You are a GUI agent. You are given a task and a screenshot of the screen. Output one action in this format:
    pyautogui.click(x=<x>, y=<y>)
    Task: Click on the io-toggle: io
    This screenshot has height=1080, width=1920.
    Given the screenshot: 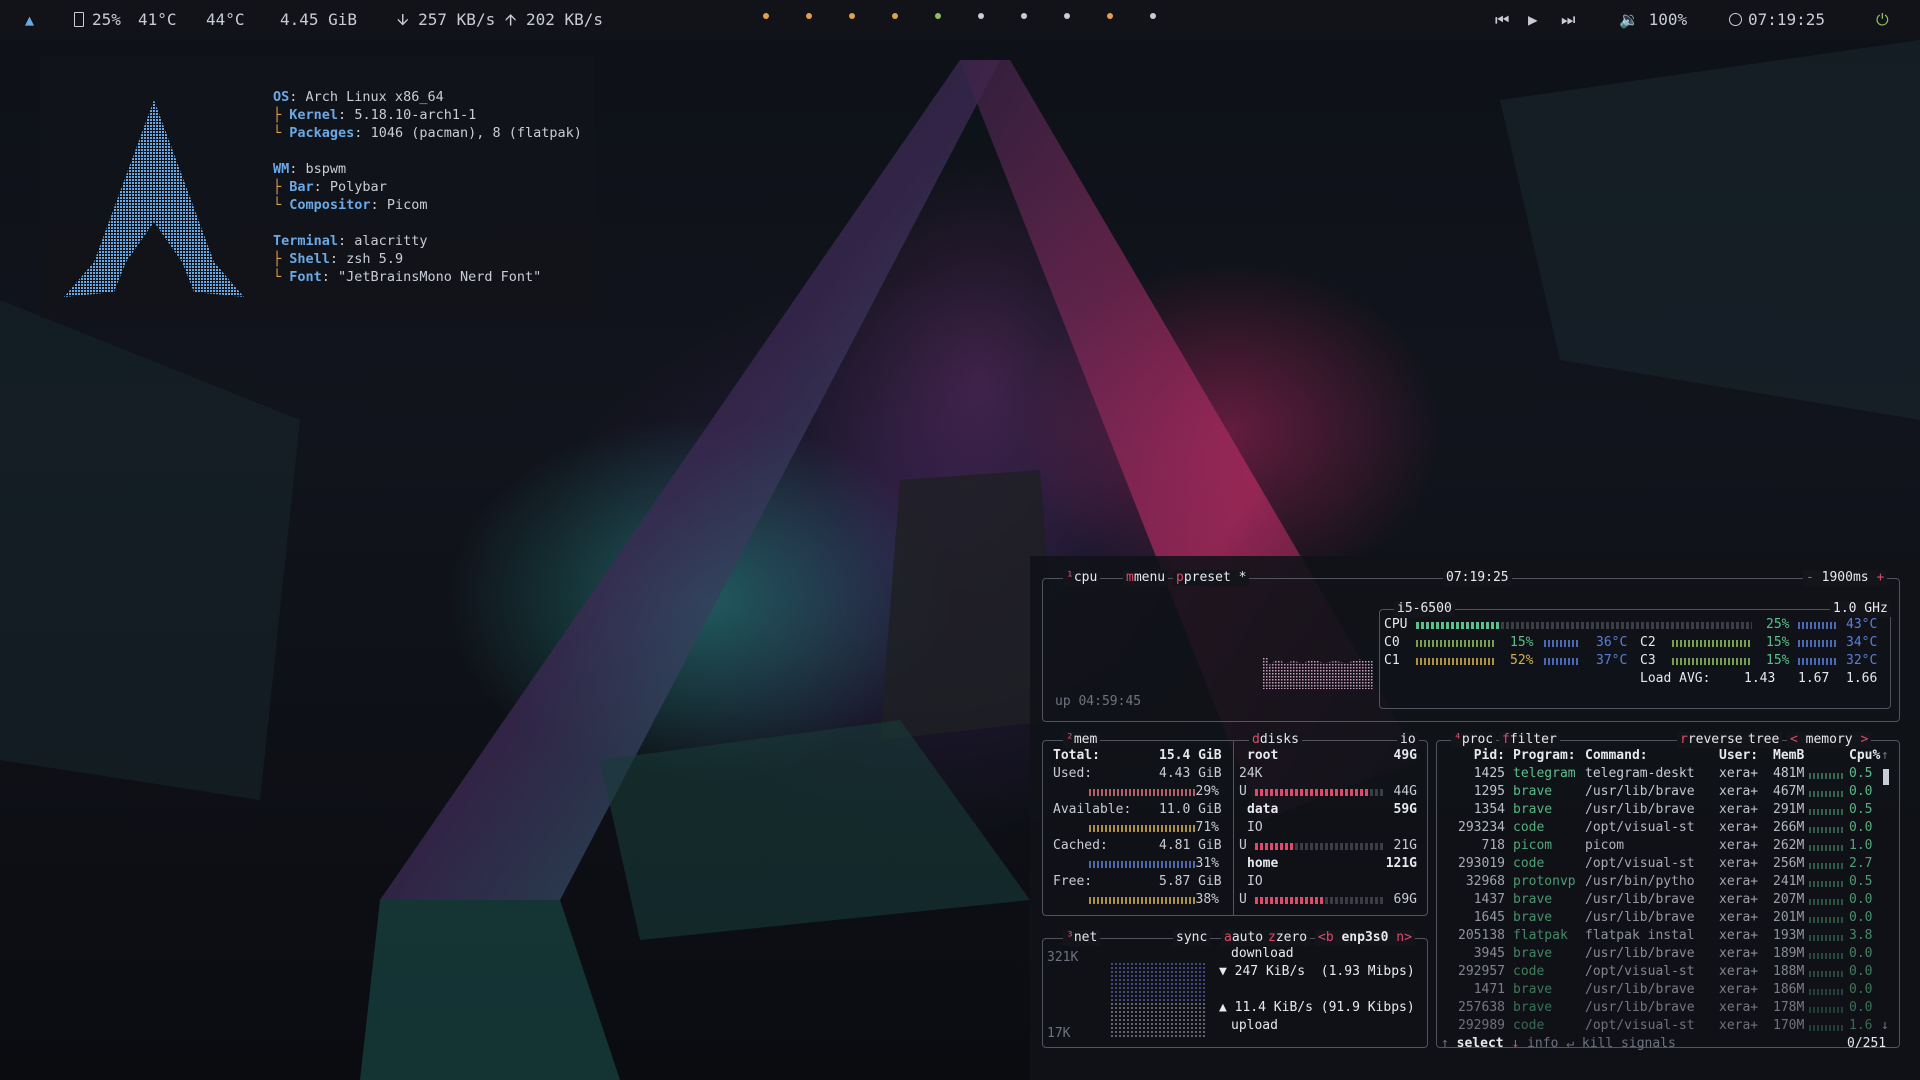 What is the action you would take?
    pyautogui.click(x=1408, y=740)
    